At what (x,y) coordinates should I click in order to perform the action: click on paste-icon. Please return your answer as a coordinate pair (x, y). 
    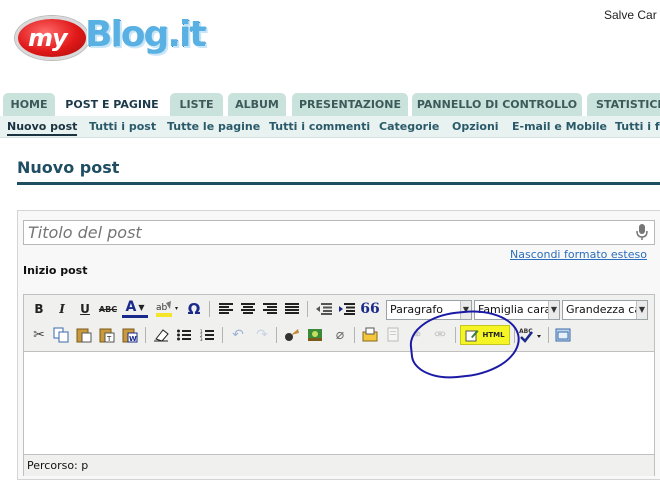
    Looking at the image, I should click on (84, 335).